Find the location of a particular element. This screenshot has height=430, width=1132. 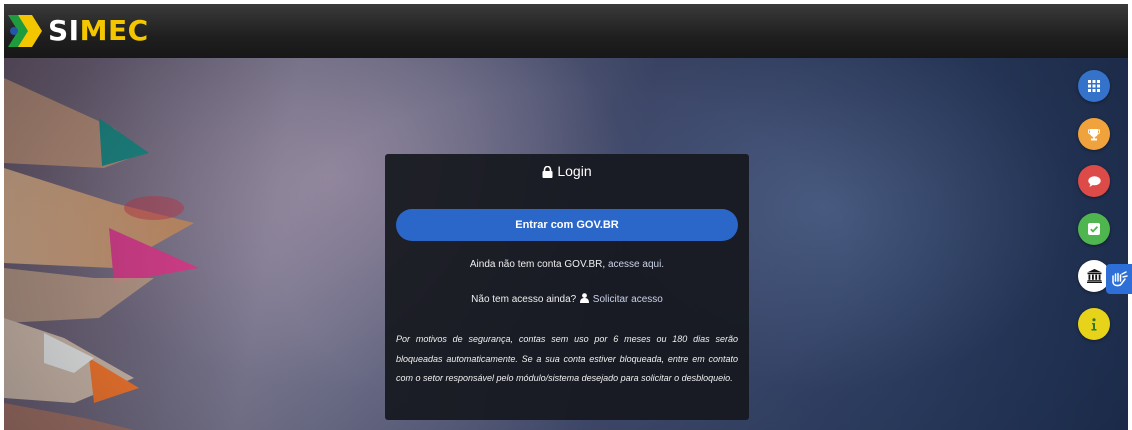

apps-button is located at coordinates (1094, 86).